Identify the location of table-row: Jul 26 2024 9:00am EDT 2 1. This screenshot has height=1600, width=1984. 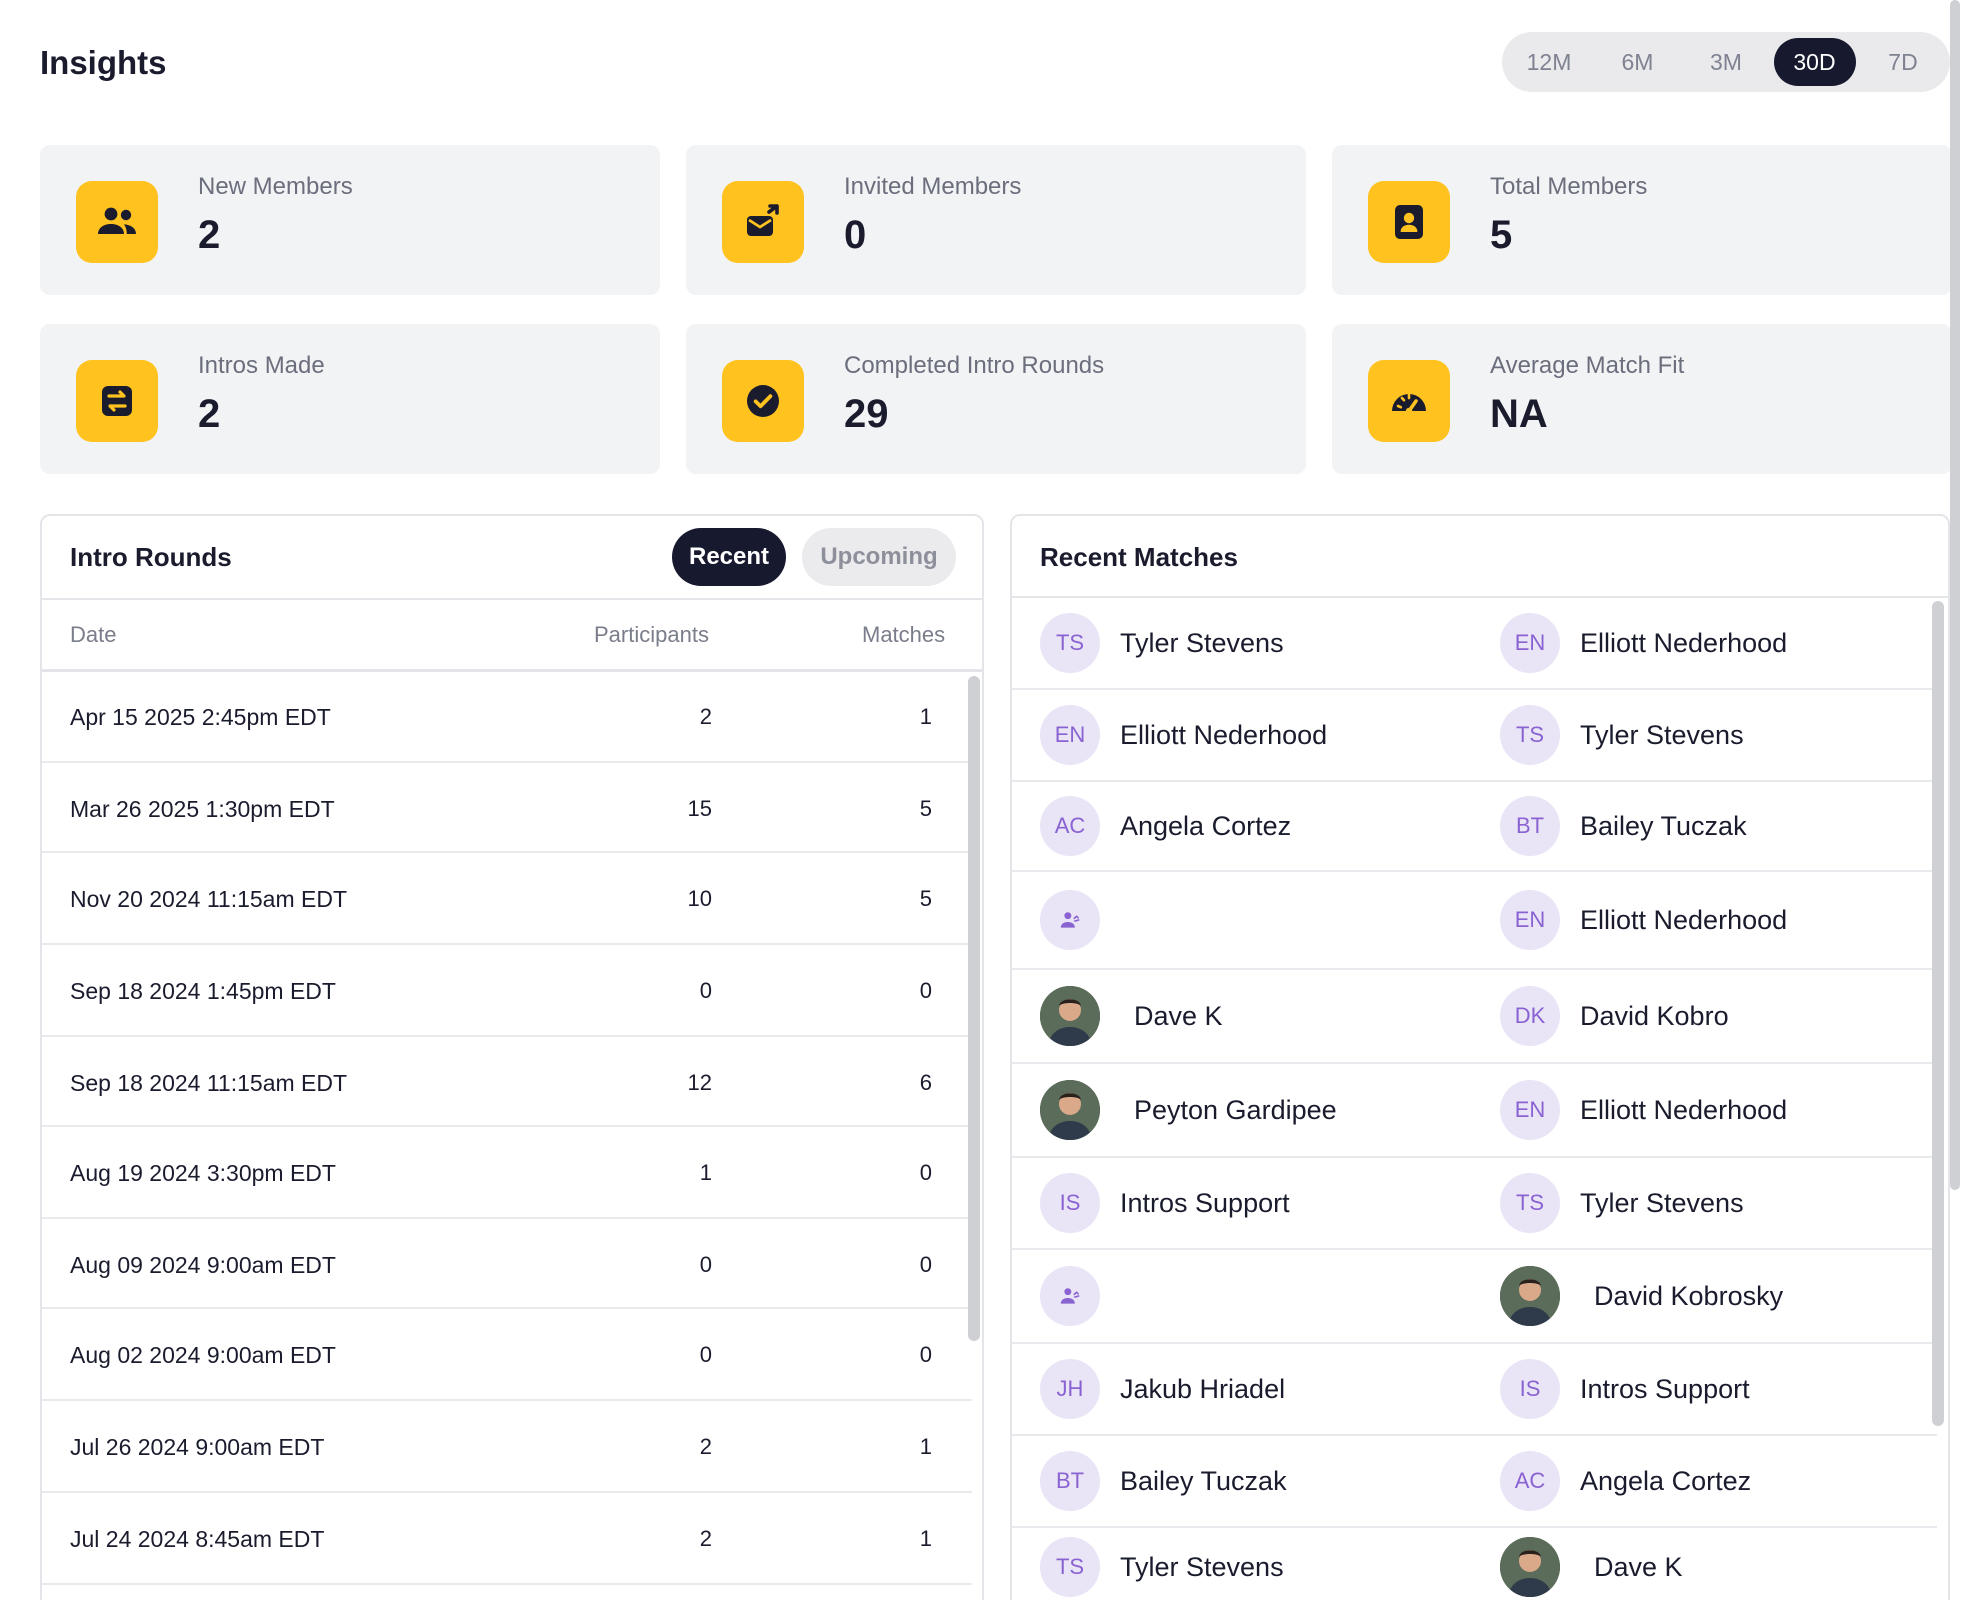
(507, 1447).